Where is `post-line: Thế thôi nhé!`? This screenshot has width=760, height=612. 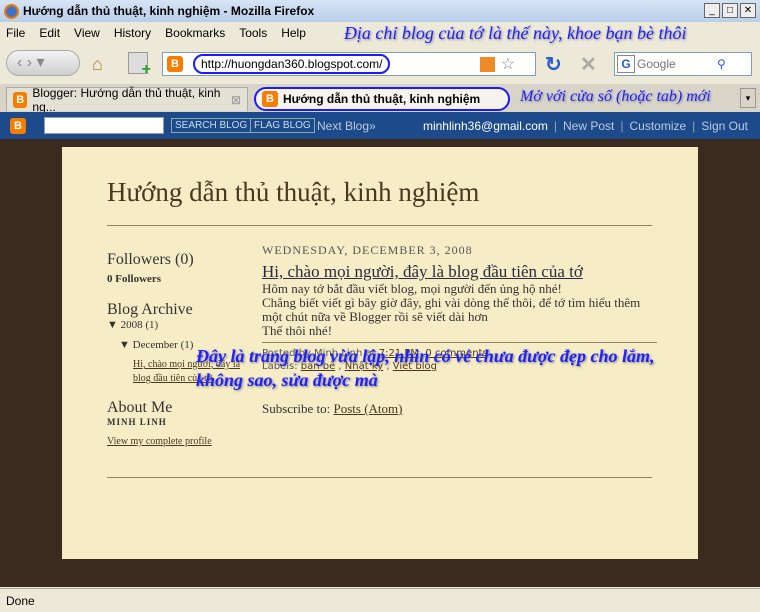
post-line: Thế thôi nhé! is located at coordinates (297, 330).